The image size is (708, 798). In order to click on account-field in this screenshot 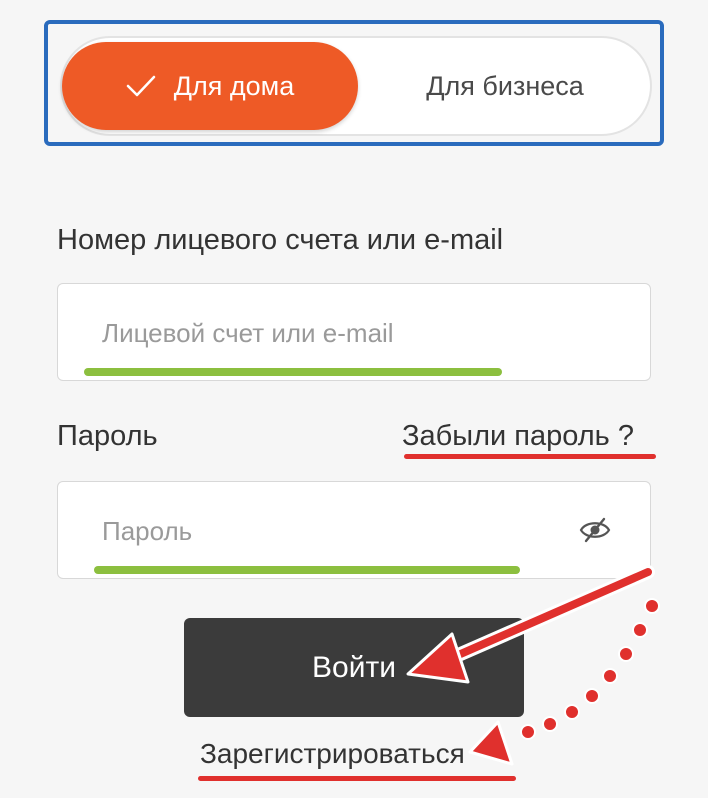, I will do `click(354, 332)`.